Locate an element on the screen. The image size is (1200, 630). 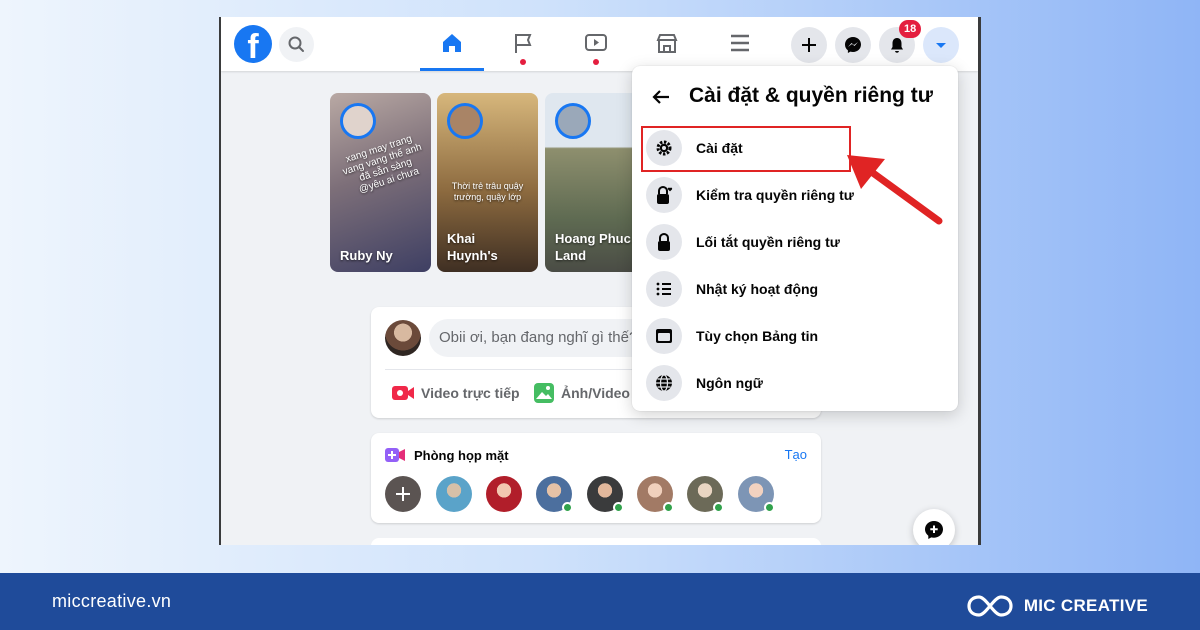
hamburger-icon is located at coordinates (740, 43).